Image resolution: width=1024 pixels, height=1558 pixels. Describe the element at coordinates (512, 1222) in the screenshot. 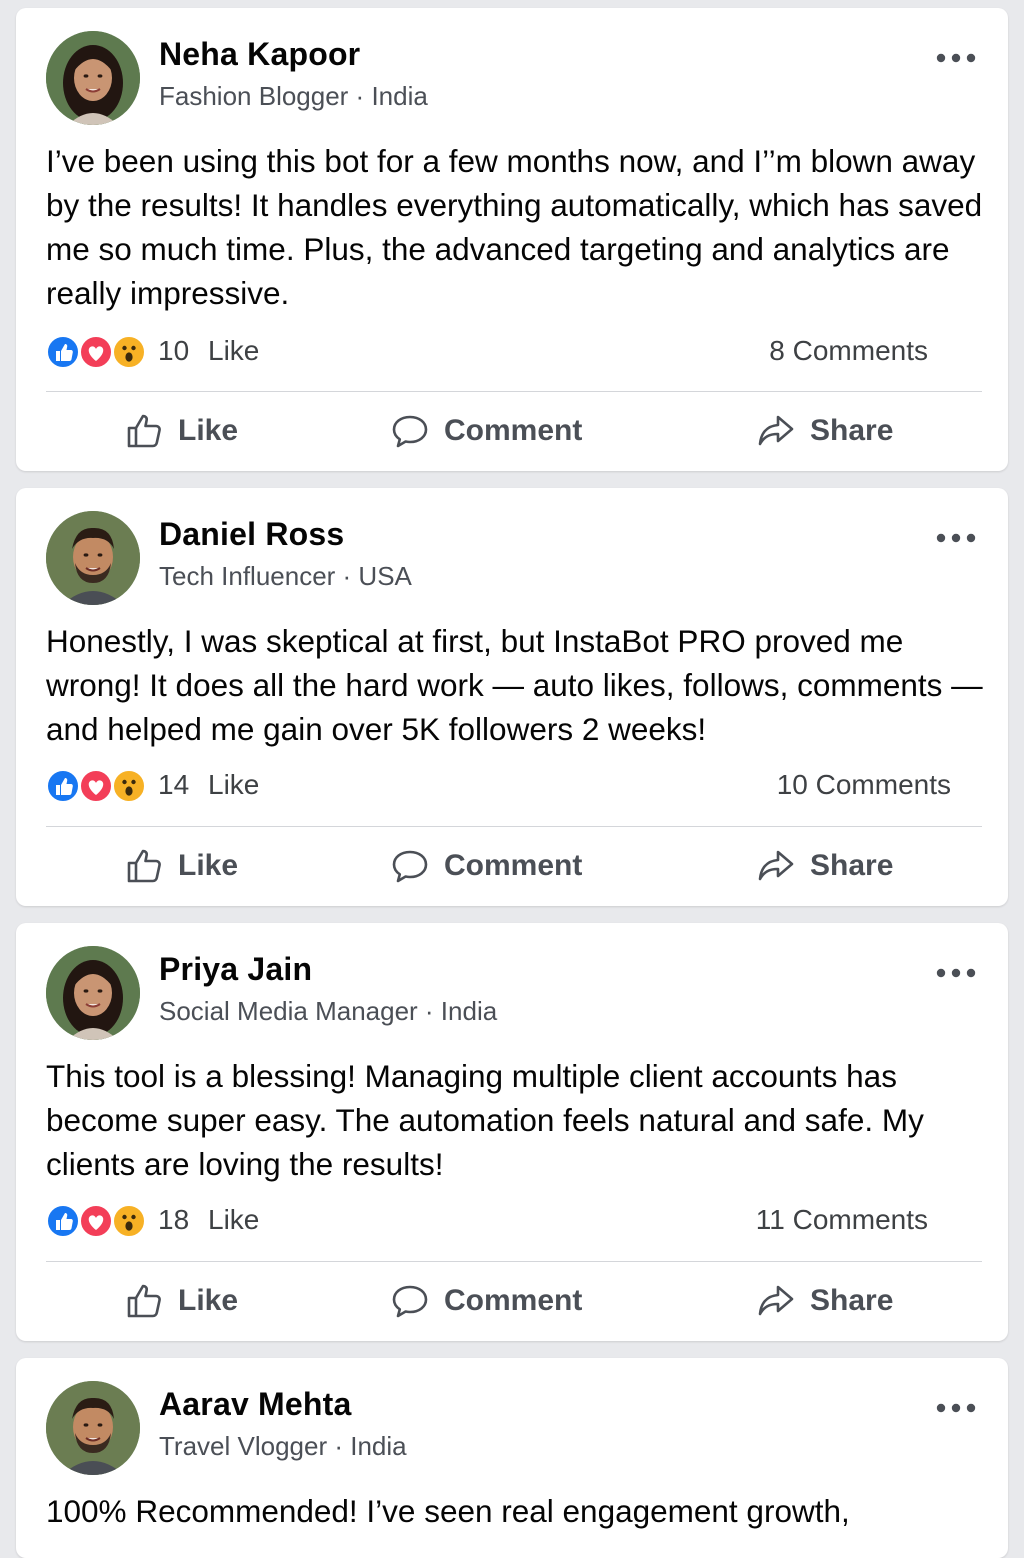

I see `post-stats: 18 Like 11 Comments` at that location.